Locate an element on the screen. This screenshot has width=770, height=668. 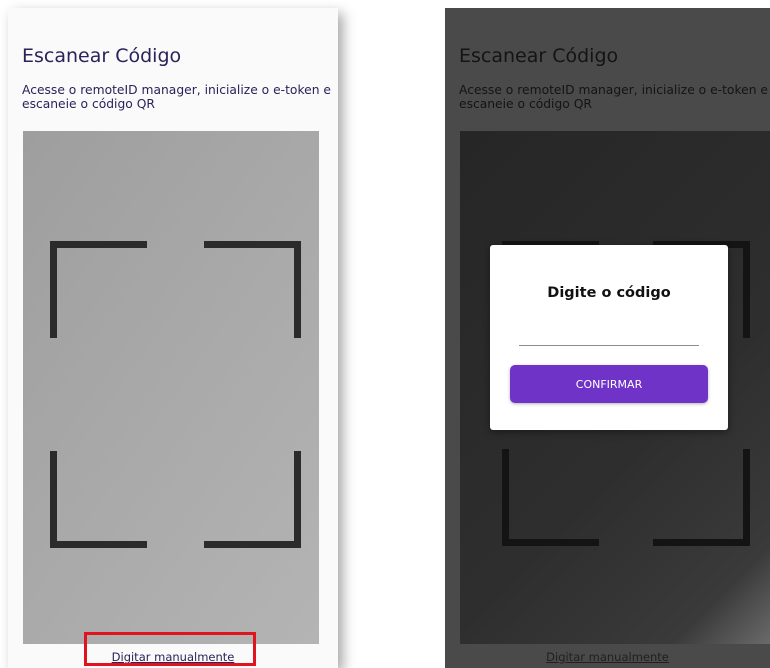
scan-frame-corner-top-left is located at coordinates (98, 289).